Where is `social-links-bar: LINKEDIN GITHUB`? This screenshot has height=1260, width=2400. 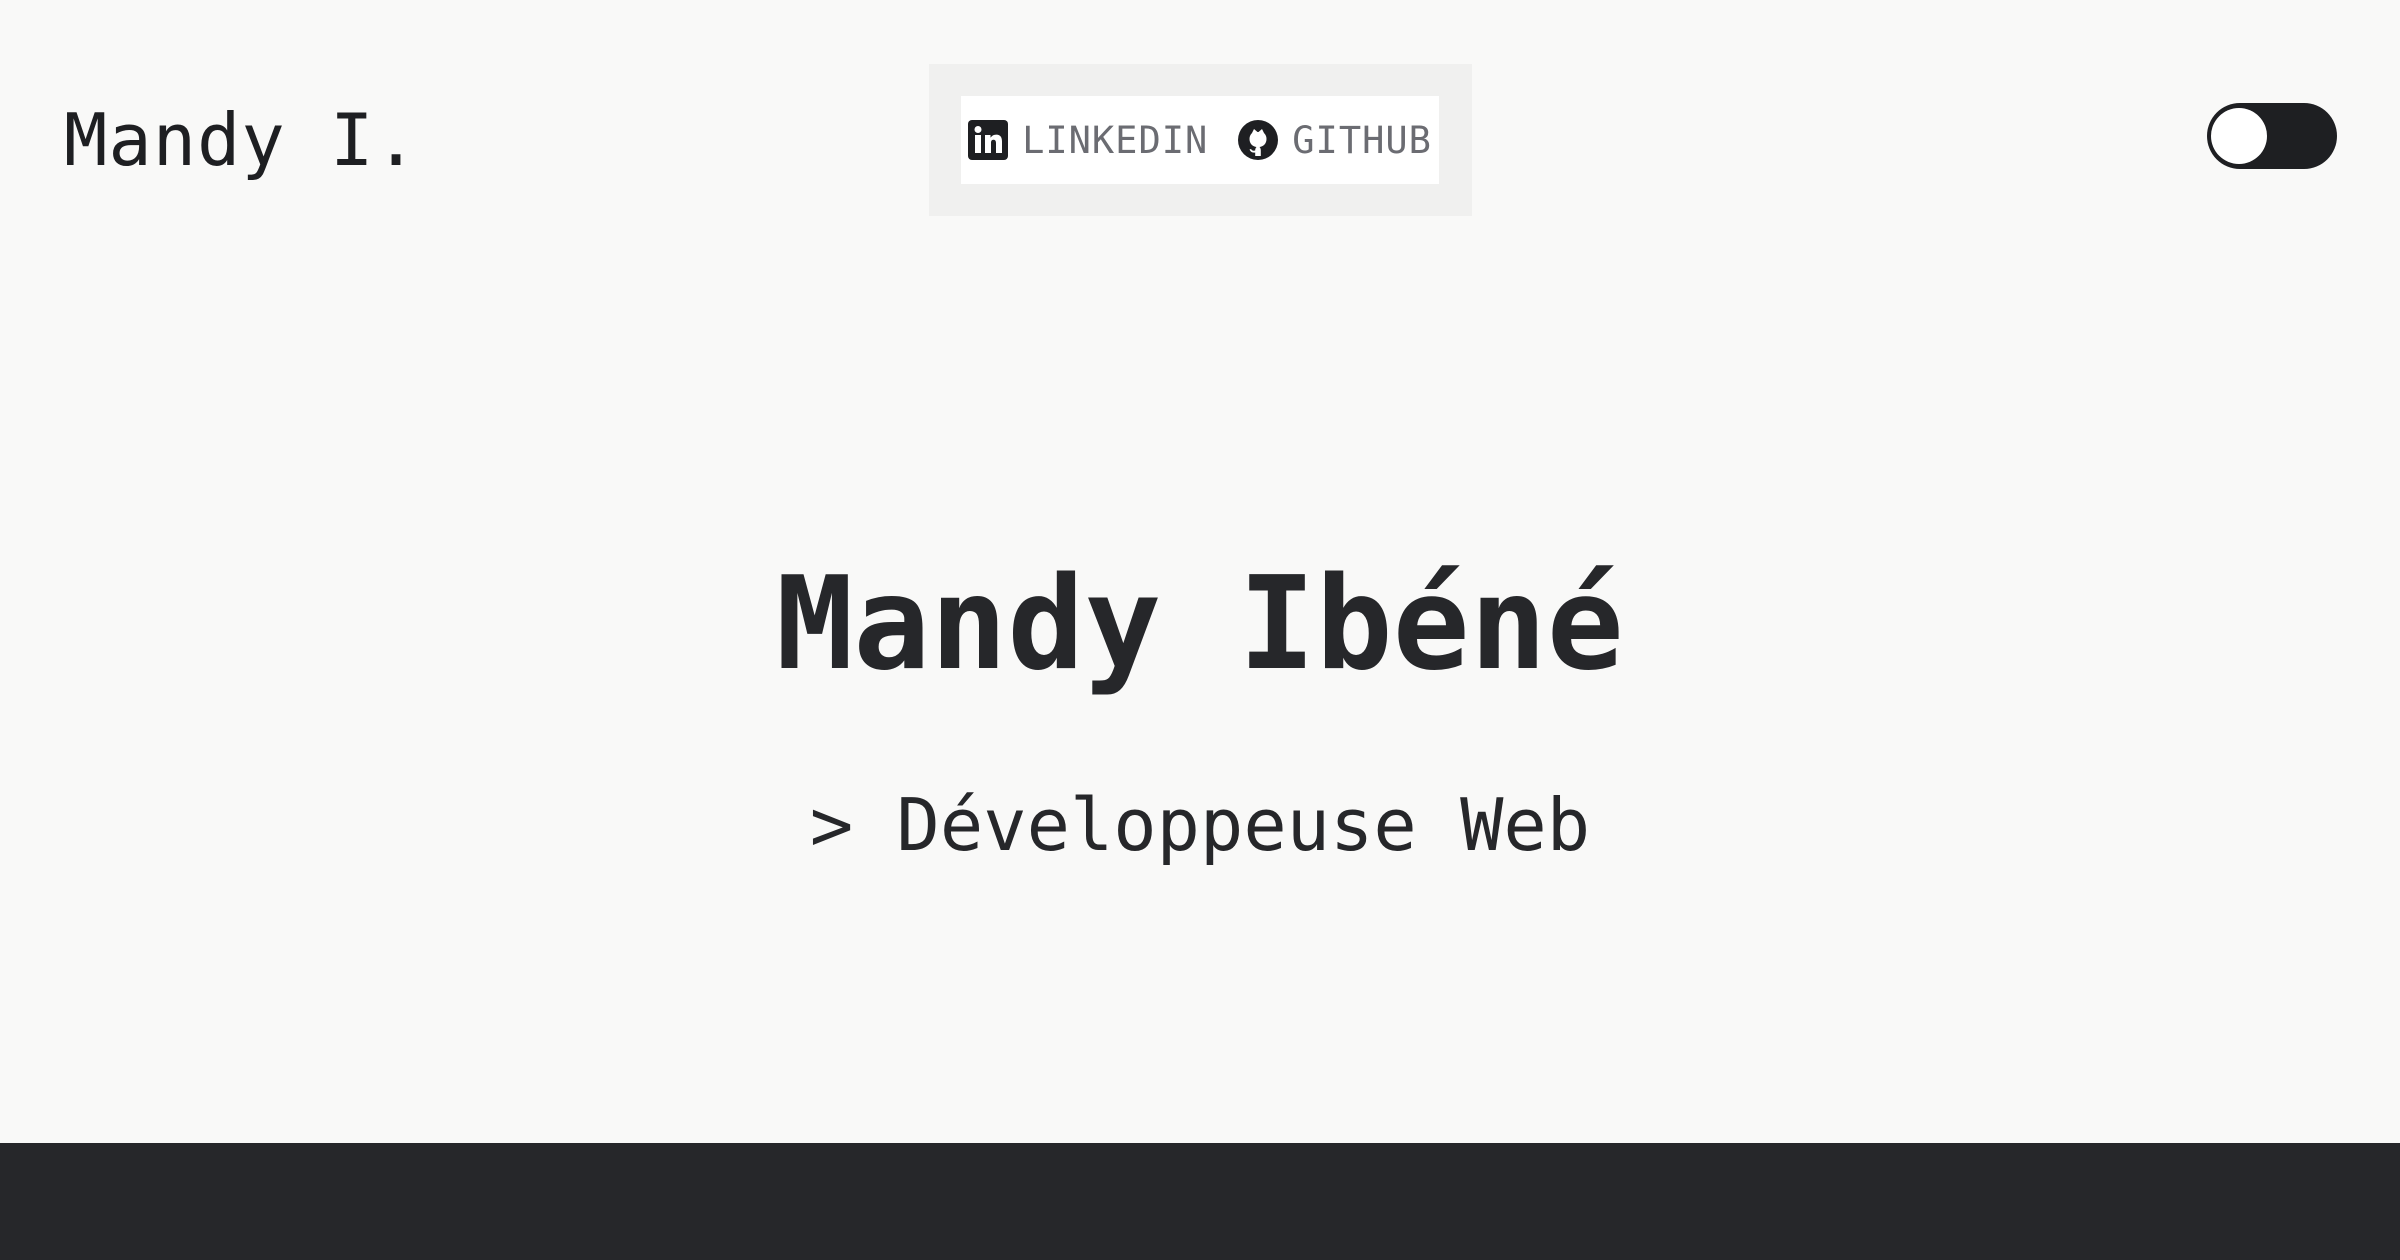 social-links-bar: LINKEDIN GITHUB is located at coordinates (1200, 140).